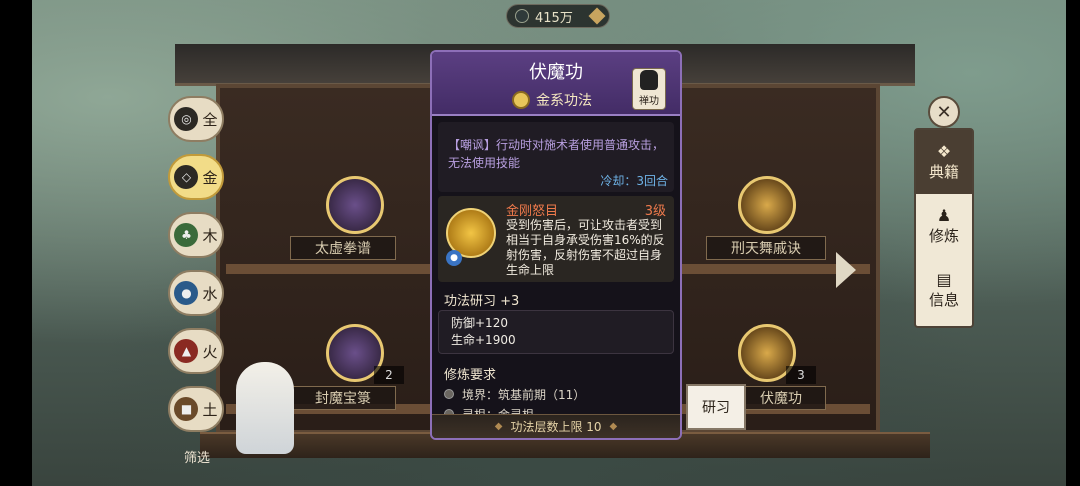  I want to click on water-element-icon: ●, so click(186, 293).